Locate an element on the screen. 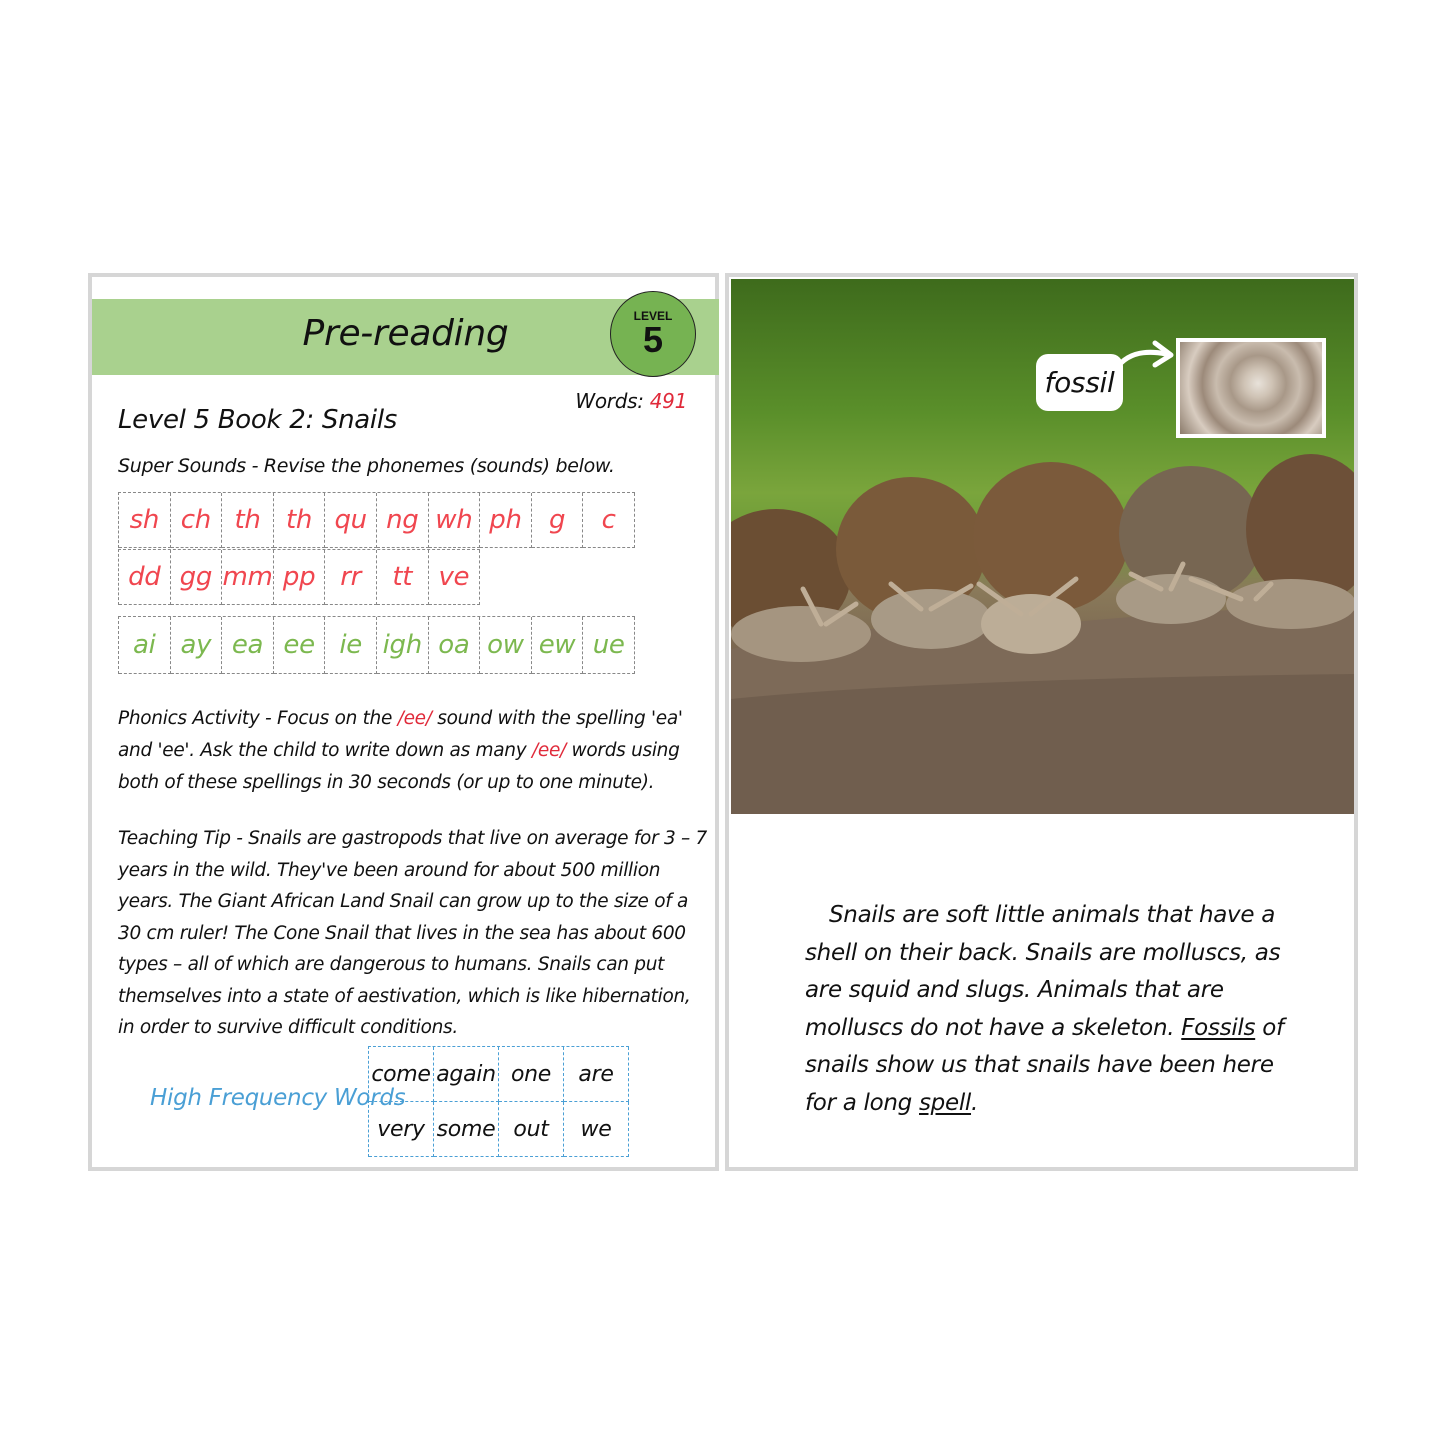 The image size is (1445, 1445). sound-cell: ph is located at coordinates (506, 520).